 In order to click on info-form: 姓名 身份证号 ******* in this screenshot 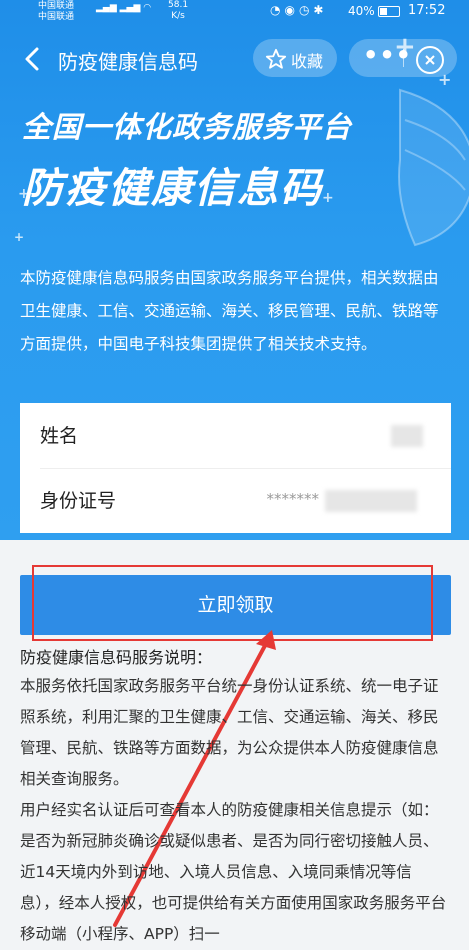, I will do `click(235, 468)`.